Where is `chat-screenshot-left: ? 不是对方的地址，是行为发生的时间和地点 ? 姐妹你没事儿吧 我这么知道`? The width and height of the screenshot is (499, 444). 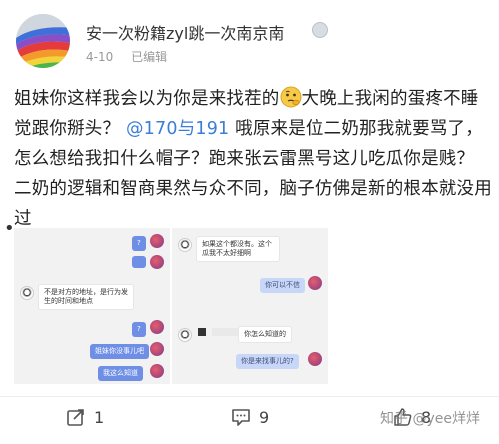
chat-screenshot-left: ? 不是对方的地址，是行为发生的时间和地点 ? 姐妹你没事儿吧 我这么知道 is located at coordinates (92, 306).